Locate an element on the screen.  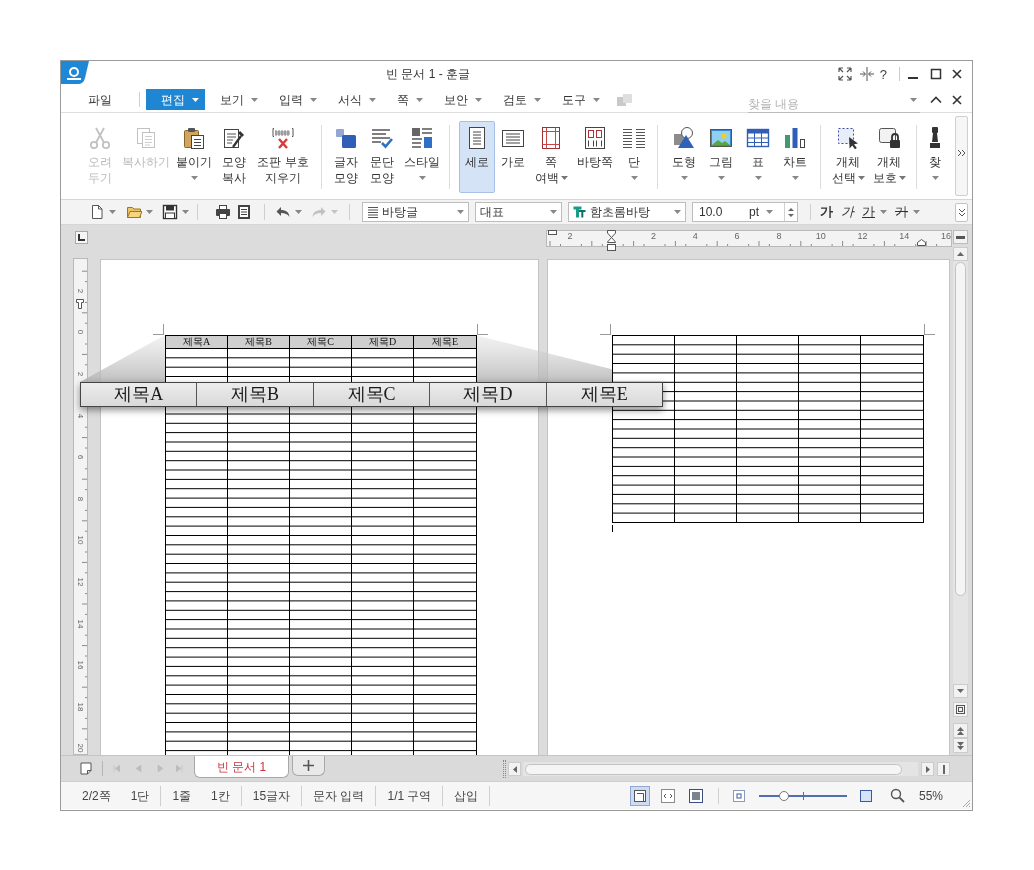
view-mode-button is located at coordinates (639, 795).